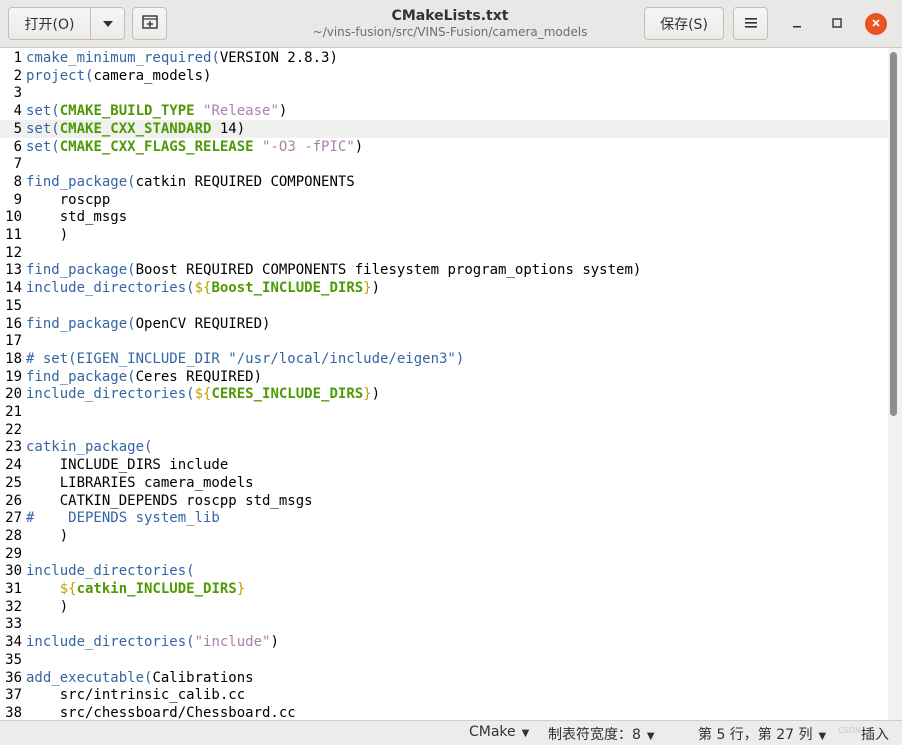  I want to click on line-text: set(CMAKE_CXX_STANDARD 14), so click(136, 128).